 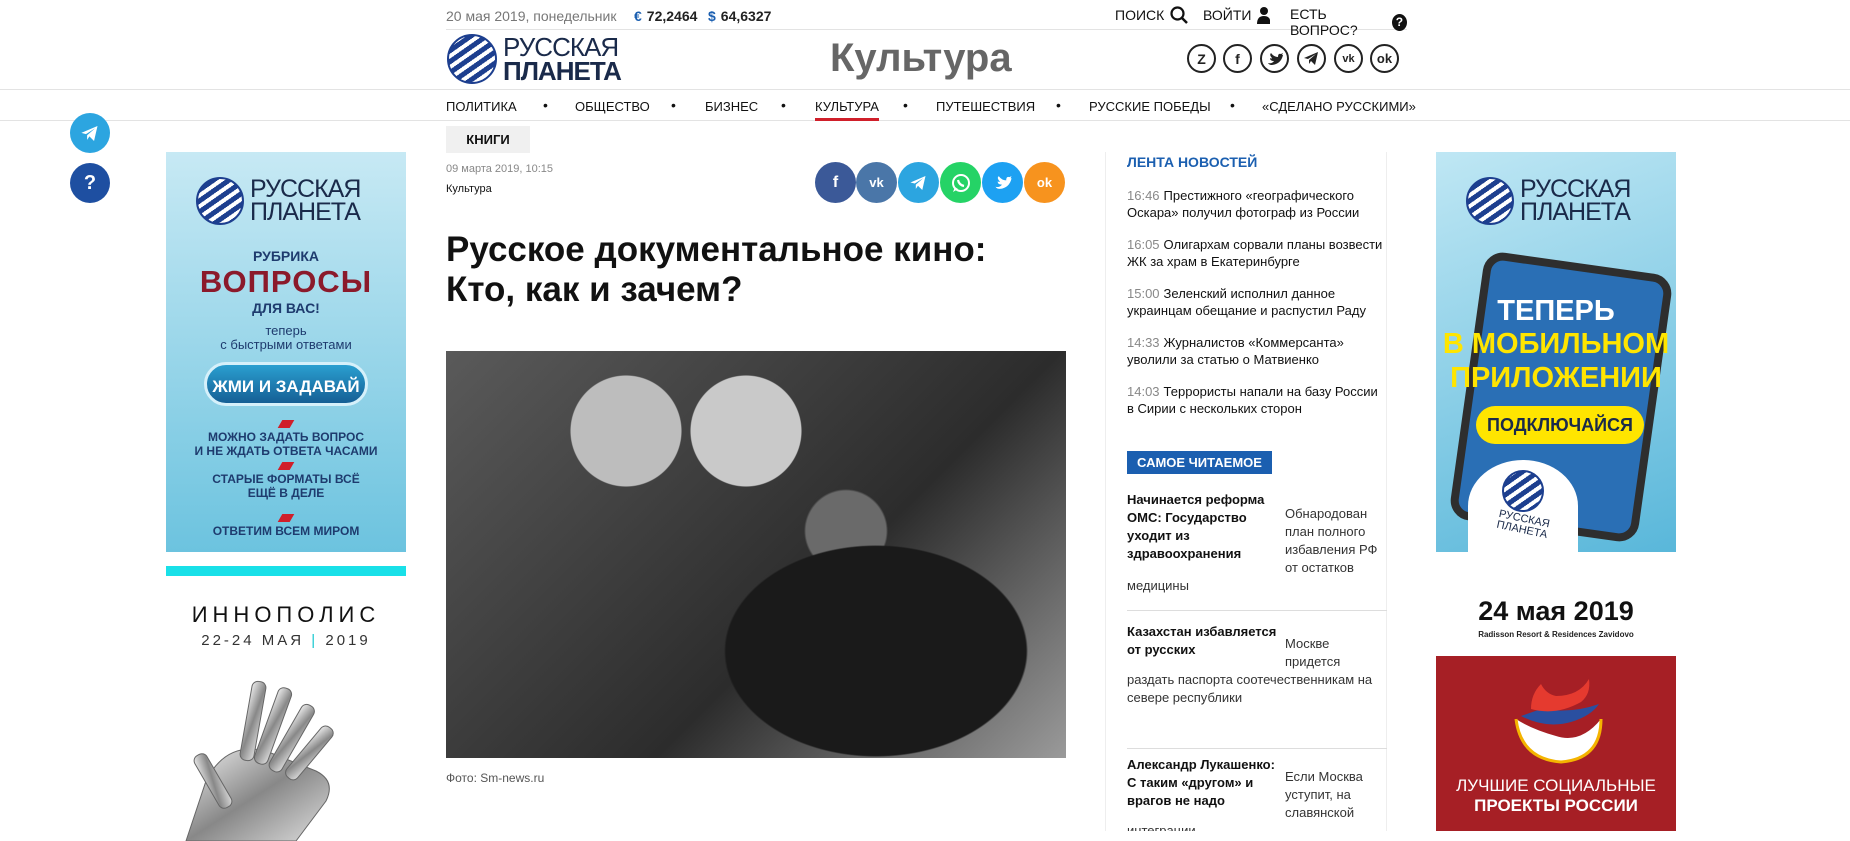 I want to click on innopolis-dates: 22-24 МАЯ | 2019, so click(x=286, y=640).